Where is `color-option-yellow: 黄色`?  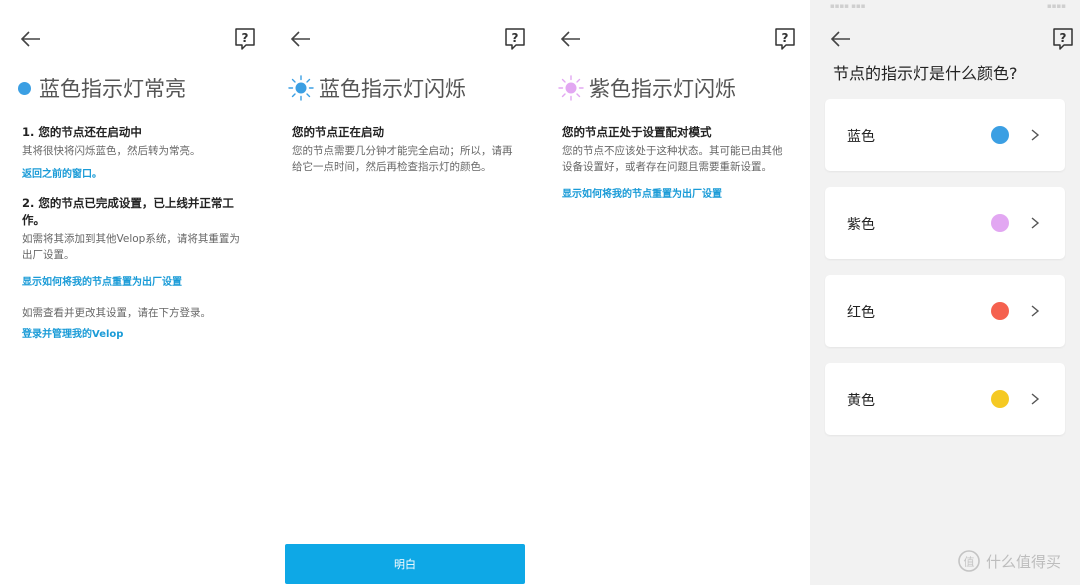
color-option-yellow: 黄色 is located at coordinates (945, 399).